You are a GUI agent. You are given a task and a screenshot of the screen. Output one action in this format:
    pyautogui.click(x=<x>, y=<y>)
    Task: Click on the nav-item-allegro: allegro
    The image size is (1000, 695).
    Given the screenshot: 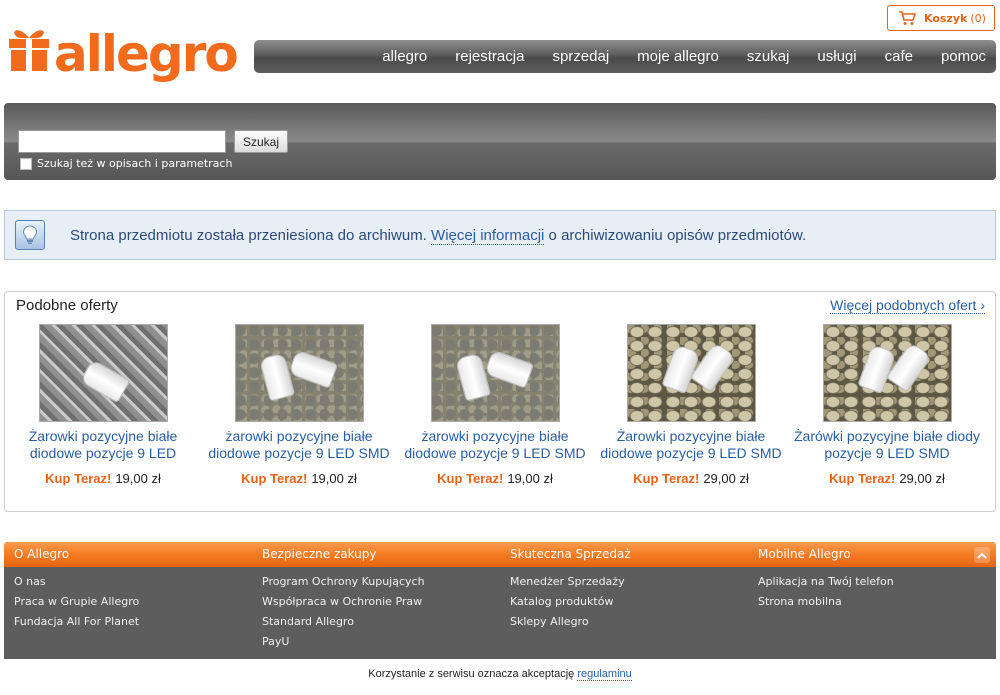 What is the action you would take?
    pyautogui.click(x=404, y=56)
    